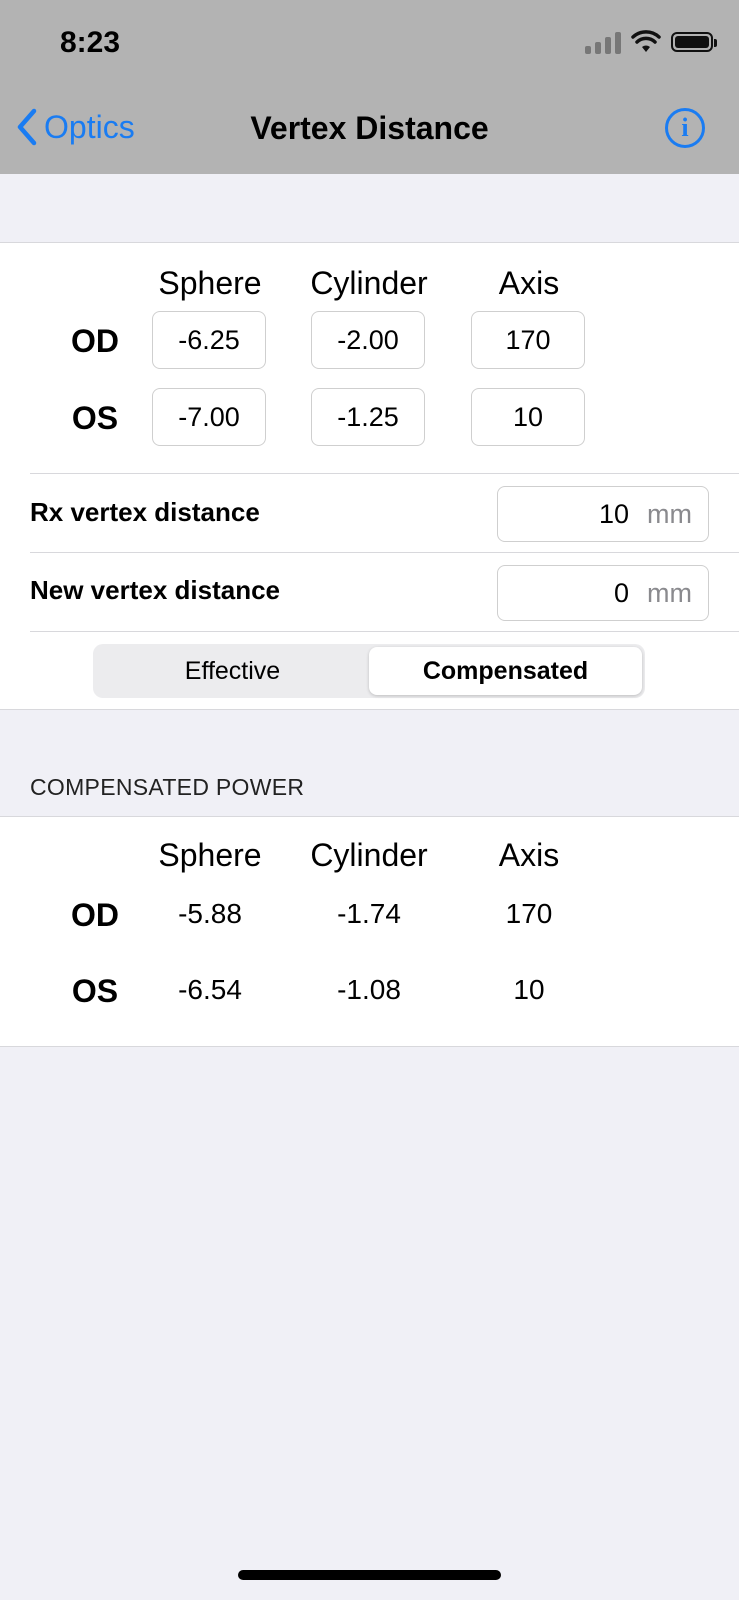 Image resolution: width=739 pixels, height=1600 pixels. Describe the element at coordinates (529, 913) in the screenshot. I see `result-od-axis: 170` at that location.